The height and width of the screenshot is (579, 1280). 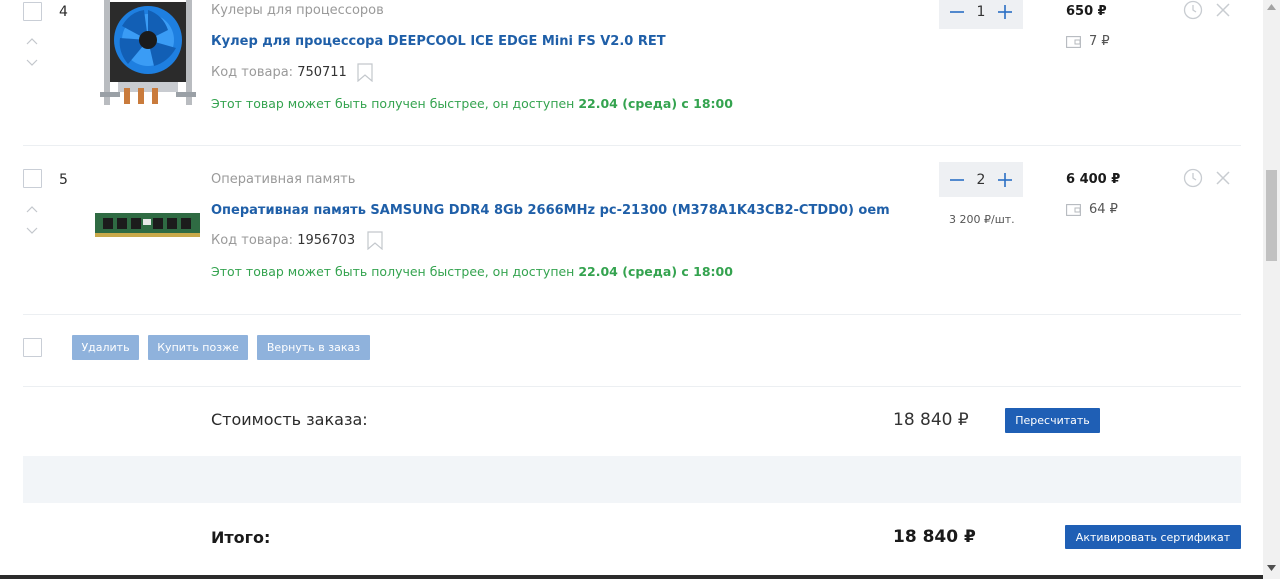 I want to click on select-all-checkbox, so click(x=32, y=347).